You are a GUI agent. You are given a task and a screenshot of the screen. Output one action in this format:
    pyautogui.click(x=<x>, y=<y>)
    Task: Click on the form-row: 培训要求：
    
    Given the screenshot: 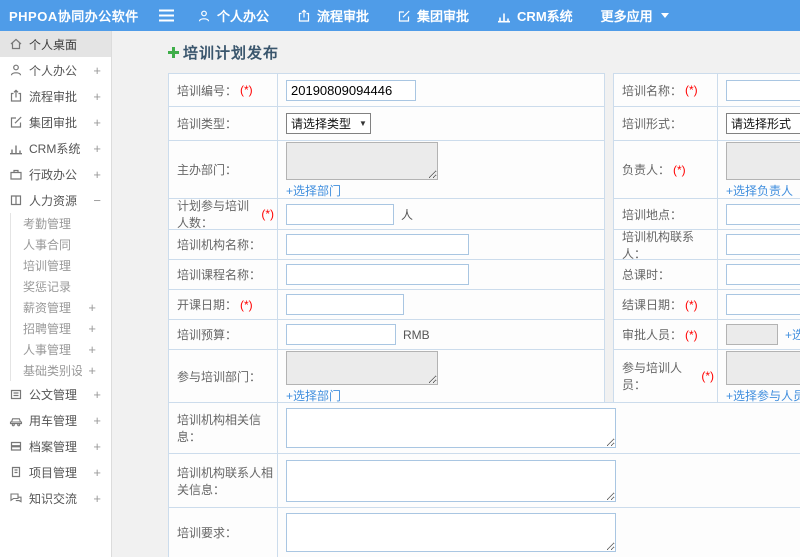 What is the action you would take?
    pyautogui.click(x=484, y=532)
    